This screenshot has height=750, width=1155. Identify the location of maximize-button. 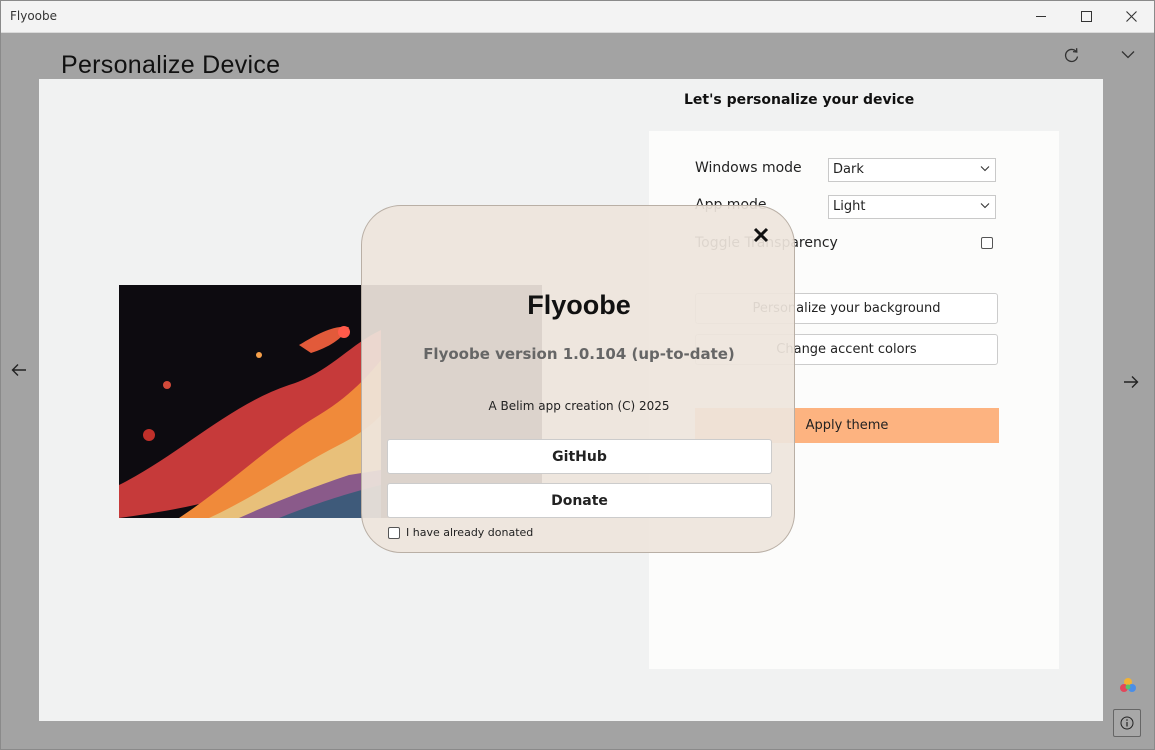
(1086, 16).